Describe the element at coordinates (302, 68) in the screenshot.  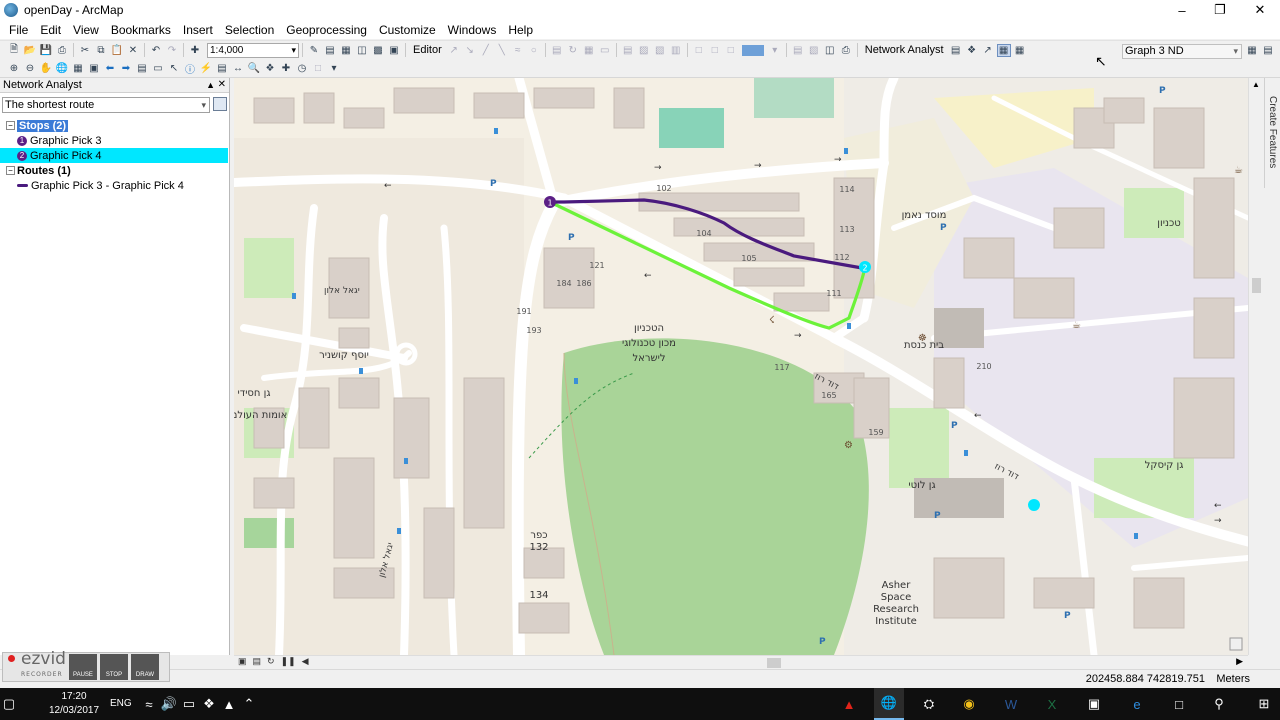
I see `time-slider-icon: ◷` at that location.